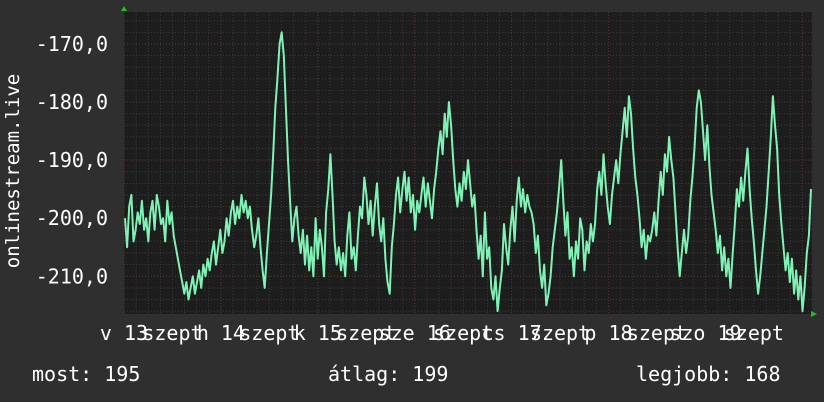 The height and width of the screenshot is (402, 824). Describe the element at coordinates (124, 333) in the screenshot. I see `x-tick-label: v 13` at that location.